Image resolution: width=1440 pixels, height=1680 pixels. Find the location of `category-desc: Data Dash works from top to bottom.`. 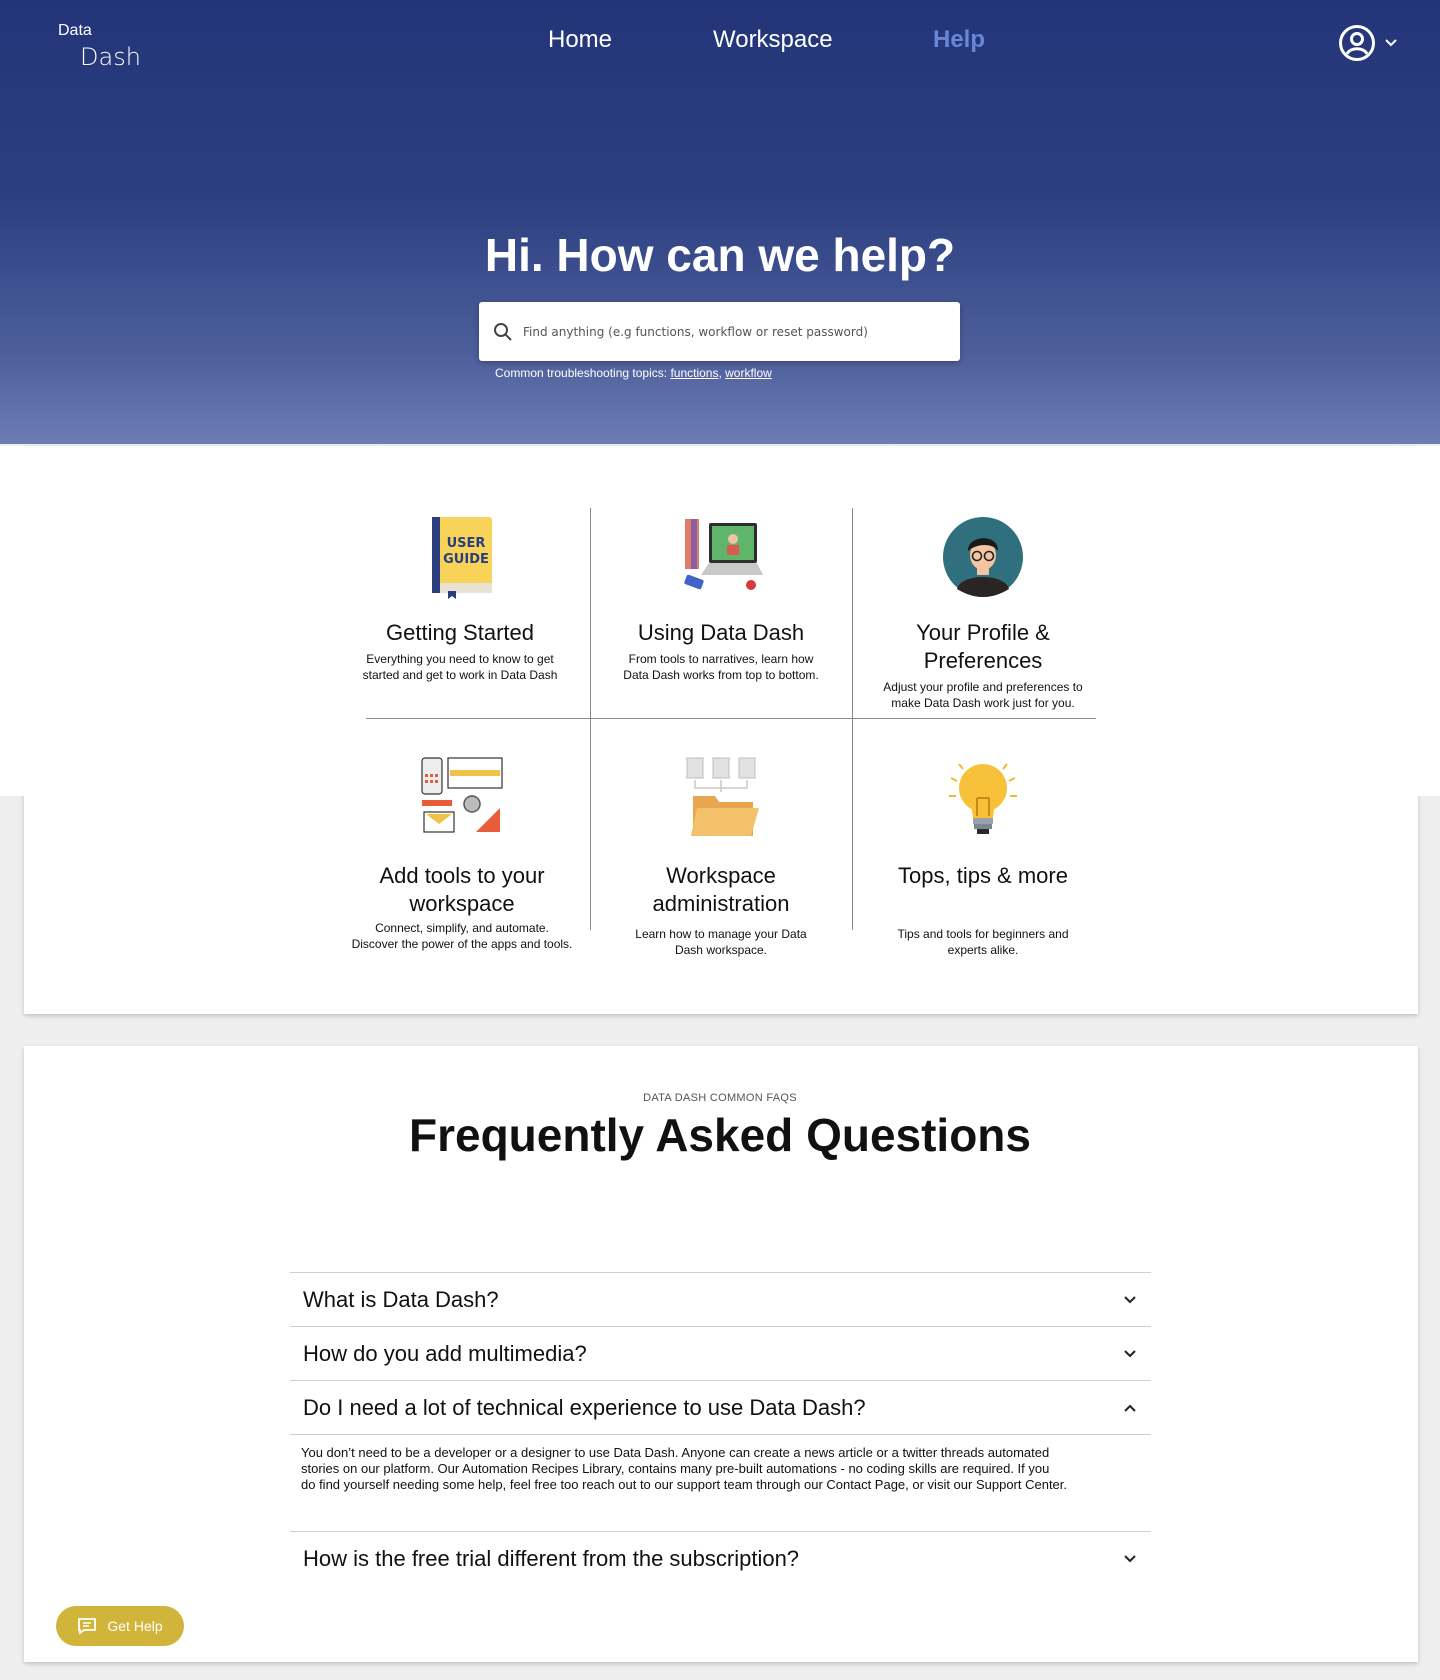

category-desc: Data Dash works from top to bottom. is located at coordinates (721, 675).